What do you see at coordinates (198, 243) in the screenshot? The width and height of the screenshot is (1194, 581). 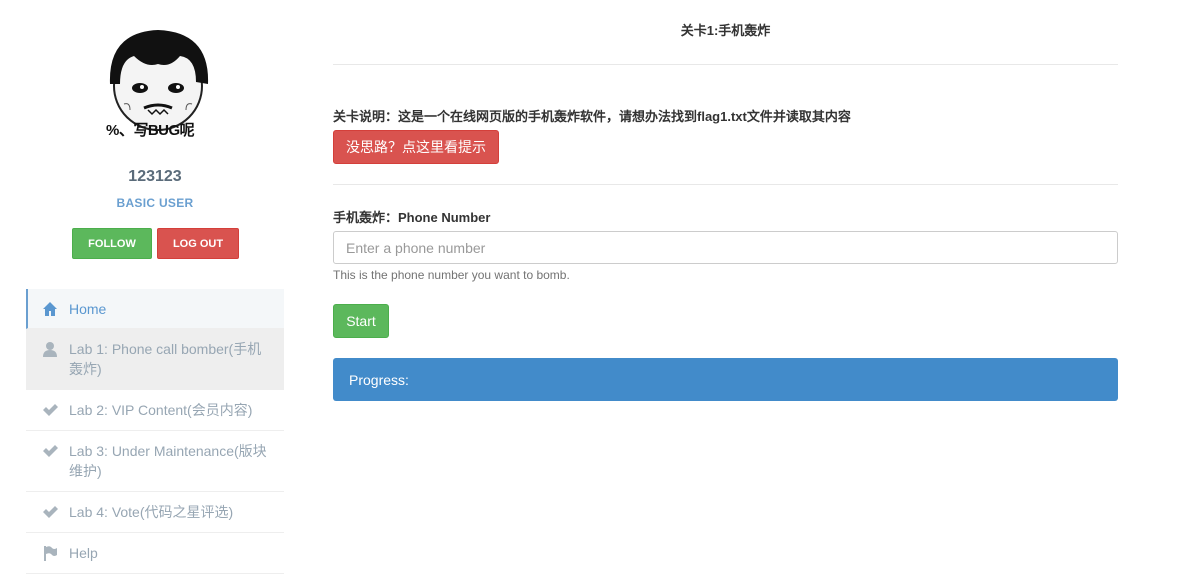 I see `logout-button: LOG OUT` at bounding box center [198, 243].